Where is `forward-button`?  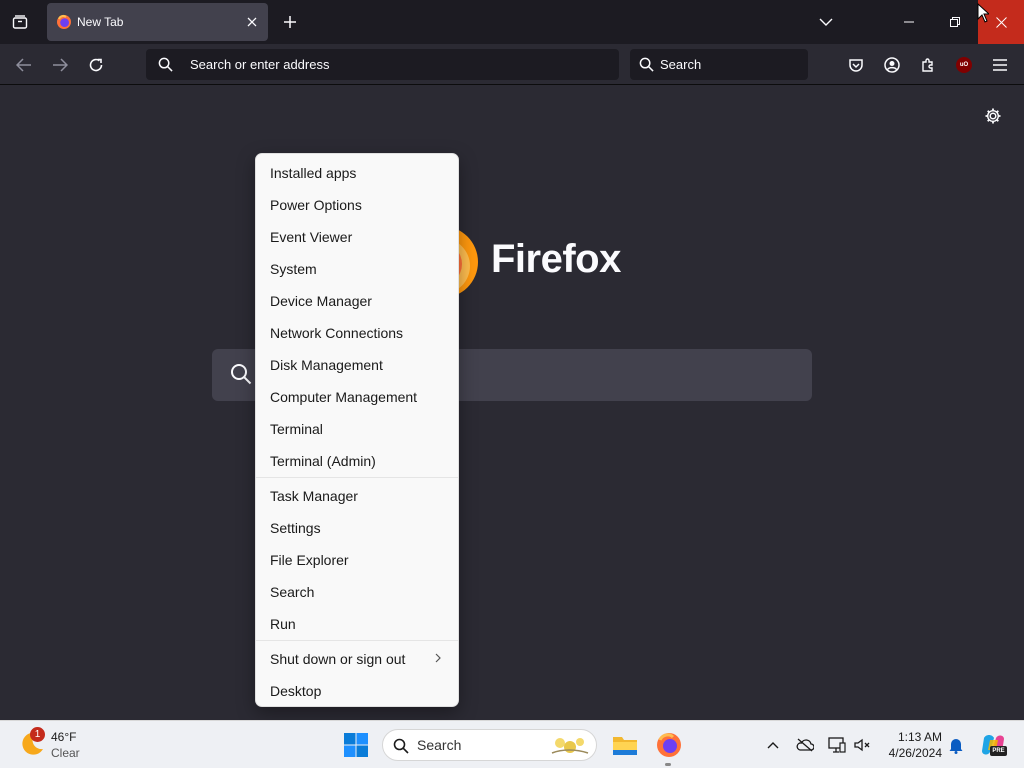
forward-button is located at coordinates (60, 65).